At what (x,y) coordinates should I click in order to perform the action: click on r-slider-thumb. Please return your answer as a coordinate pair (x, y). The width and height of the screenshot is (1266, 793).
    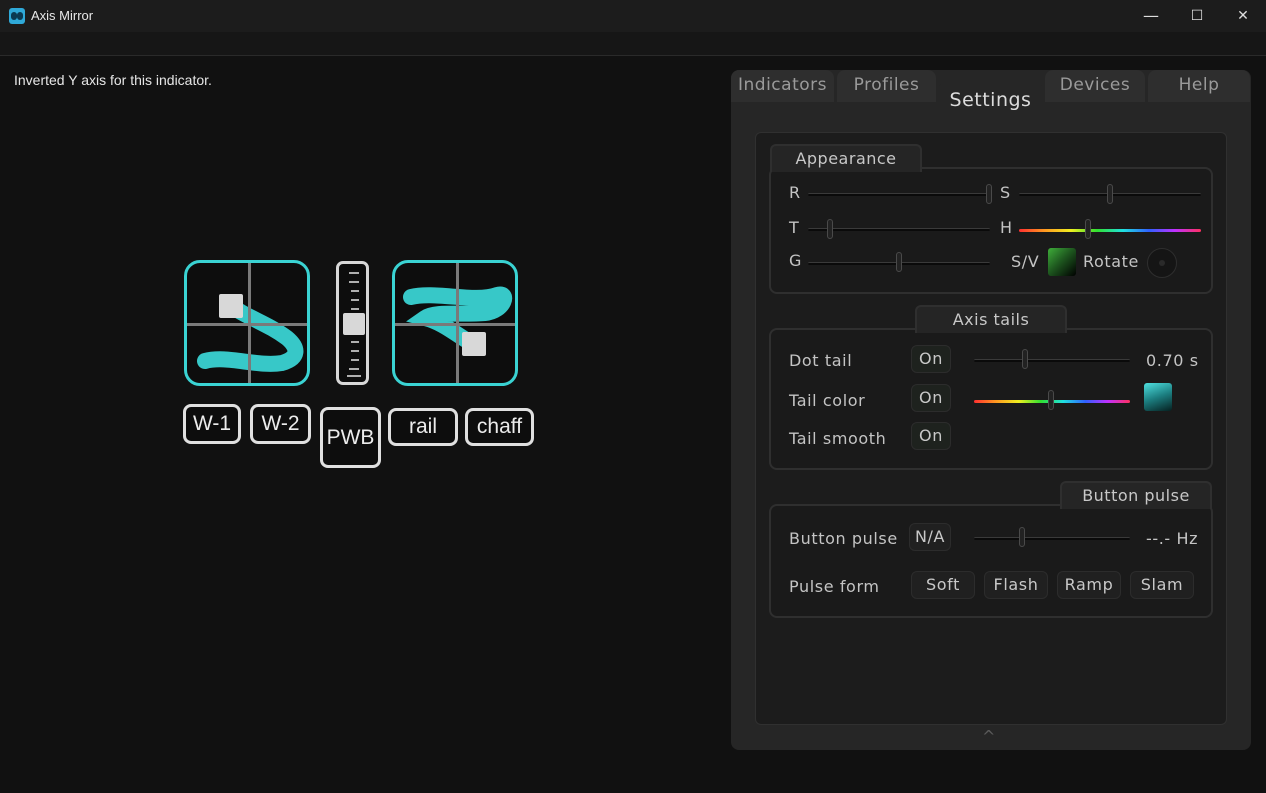
    Looking at the image, I should click on (989, 194).